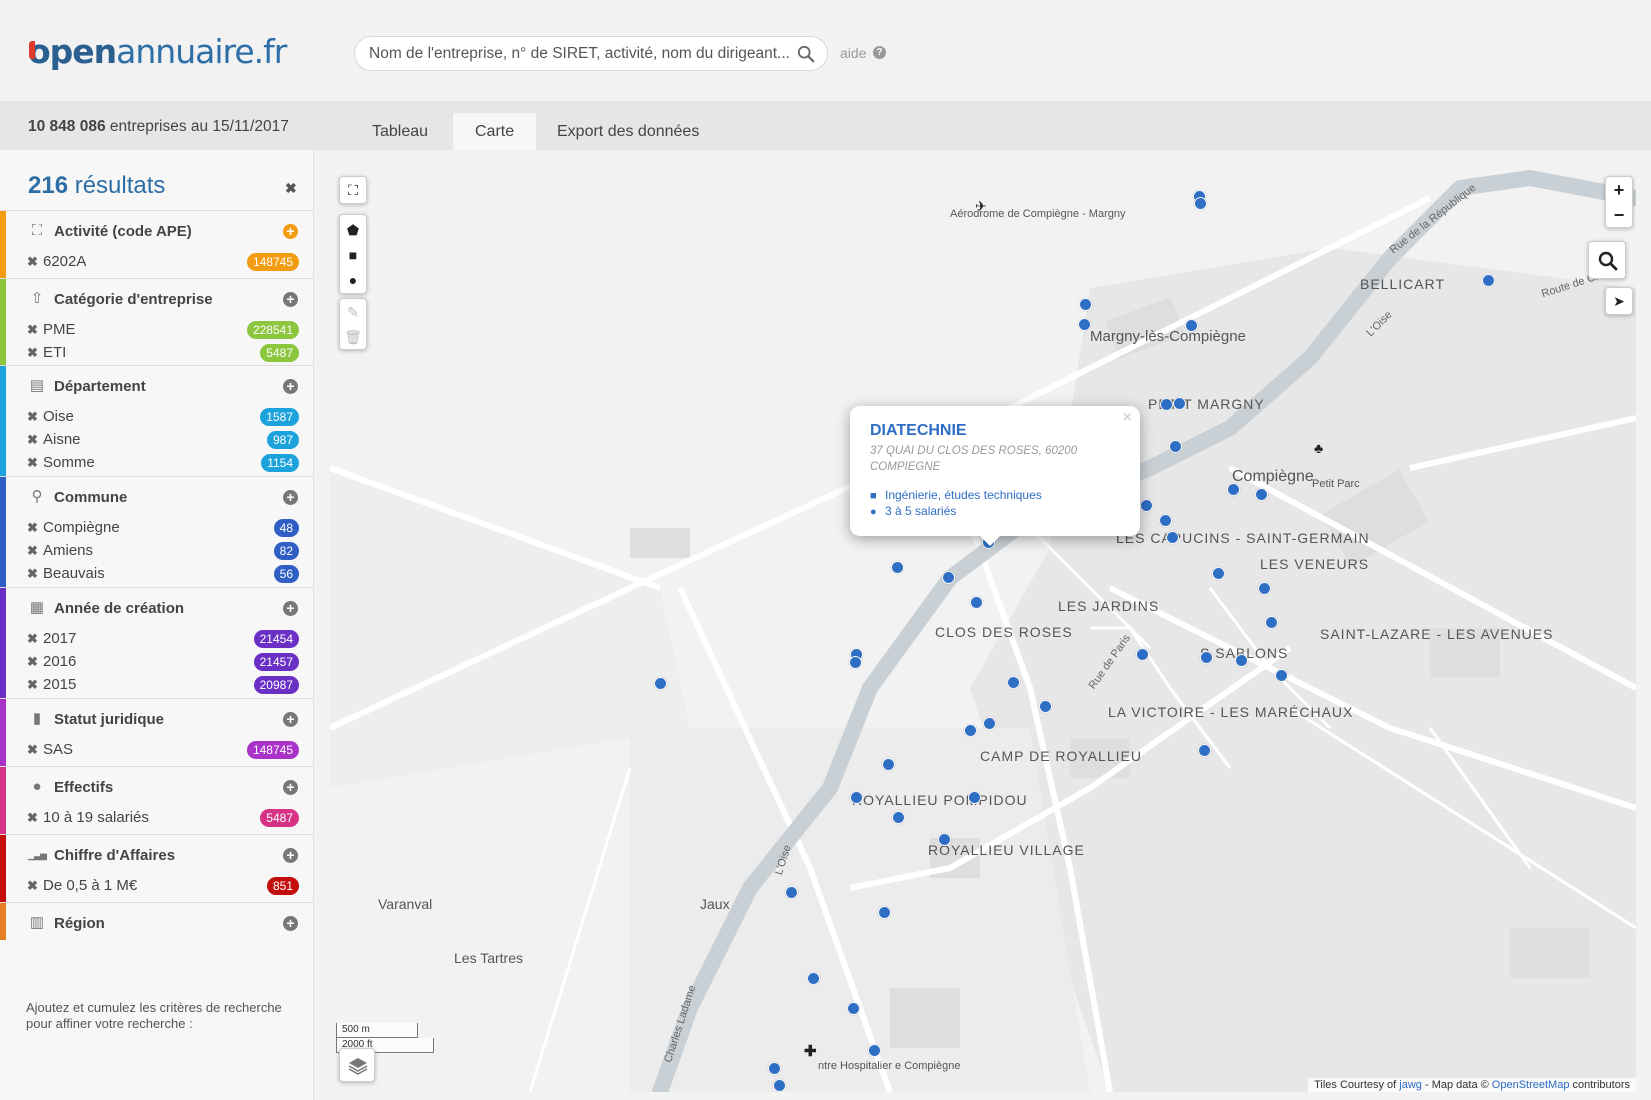 This screenshot has width=1651, height=1100. What do you see at coordinates (133, 299) in the screenshot?
I see `filter-section-title: Catégorie d'entreprise` at bounding box center [133, 299].